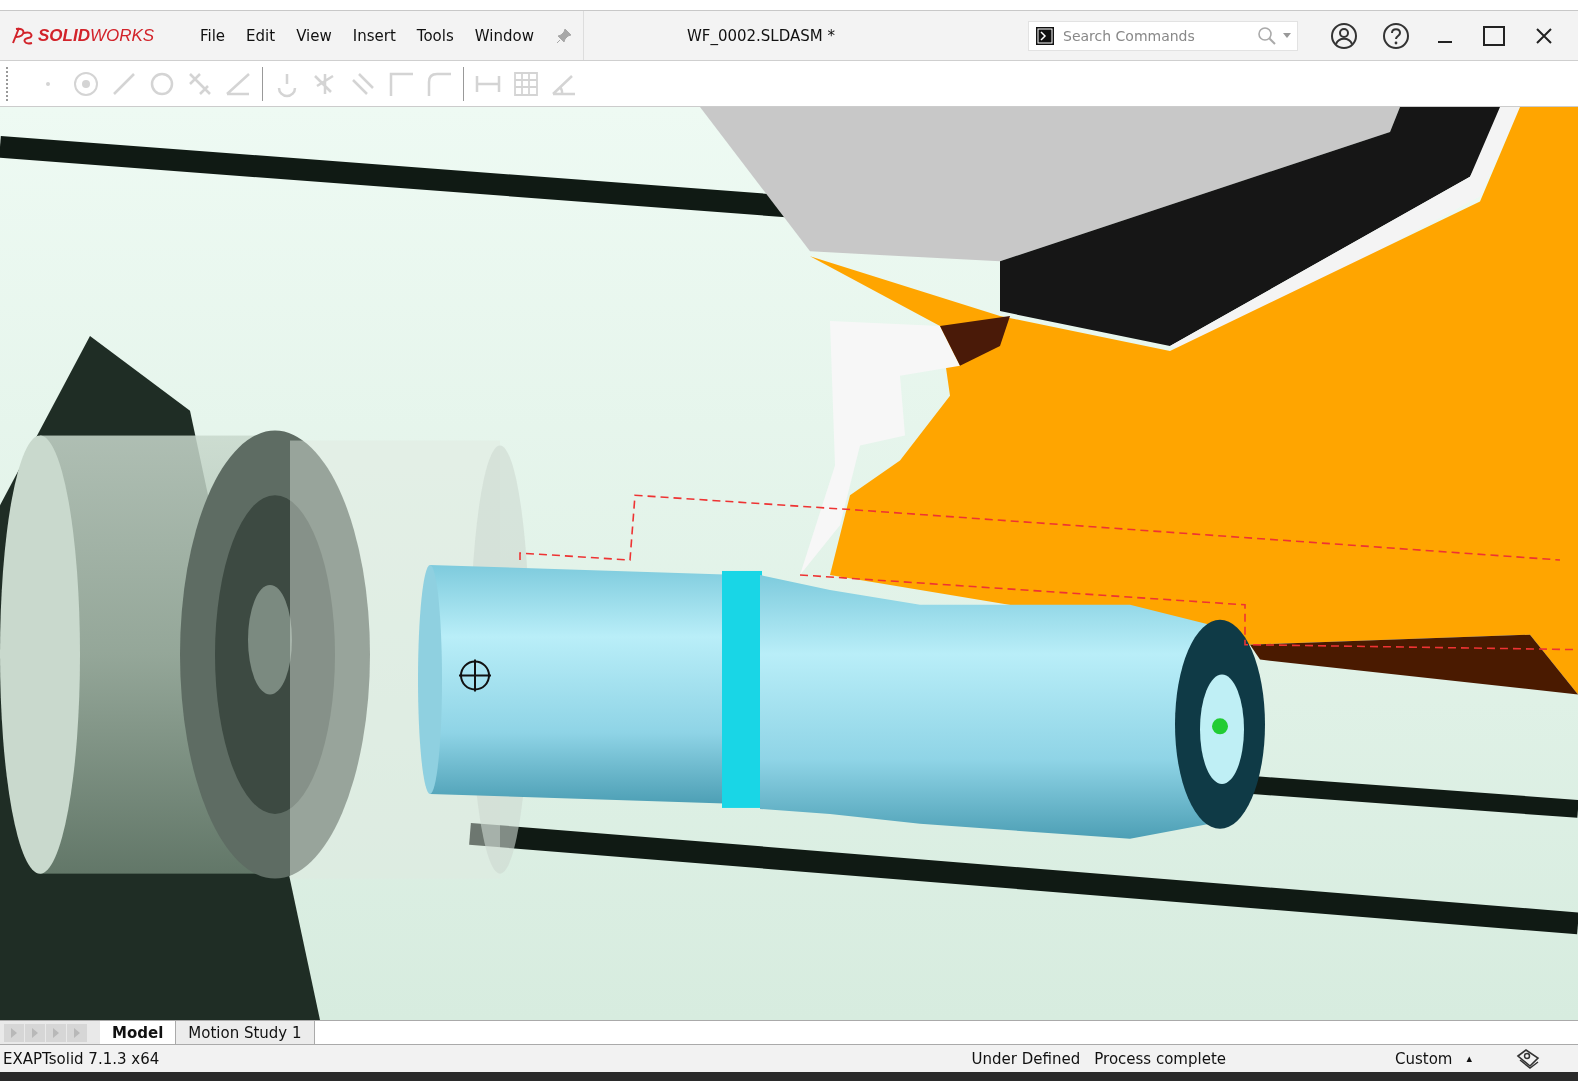 Image resolution: width=1578 pixels, height=1081 pixels. What do you see at coordinates (1396, 35) in the screenshot?
I see `help-icon` at bounding box center [1396, 35].